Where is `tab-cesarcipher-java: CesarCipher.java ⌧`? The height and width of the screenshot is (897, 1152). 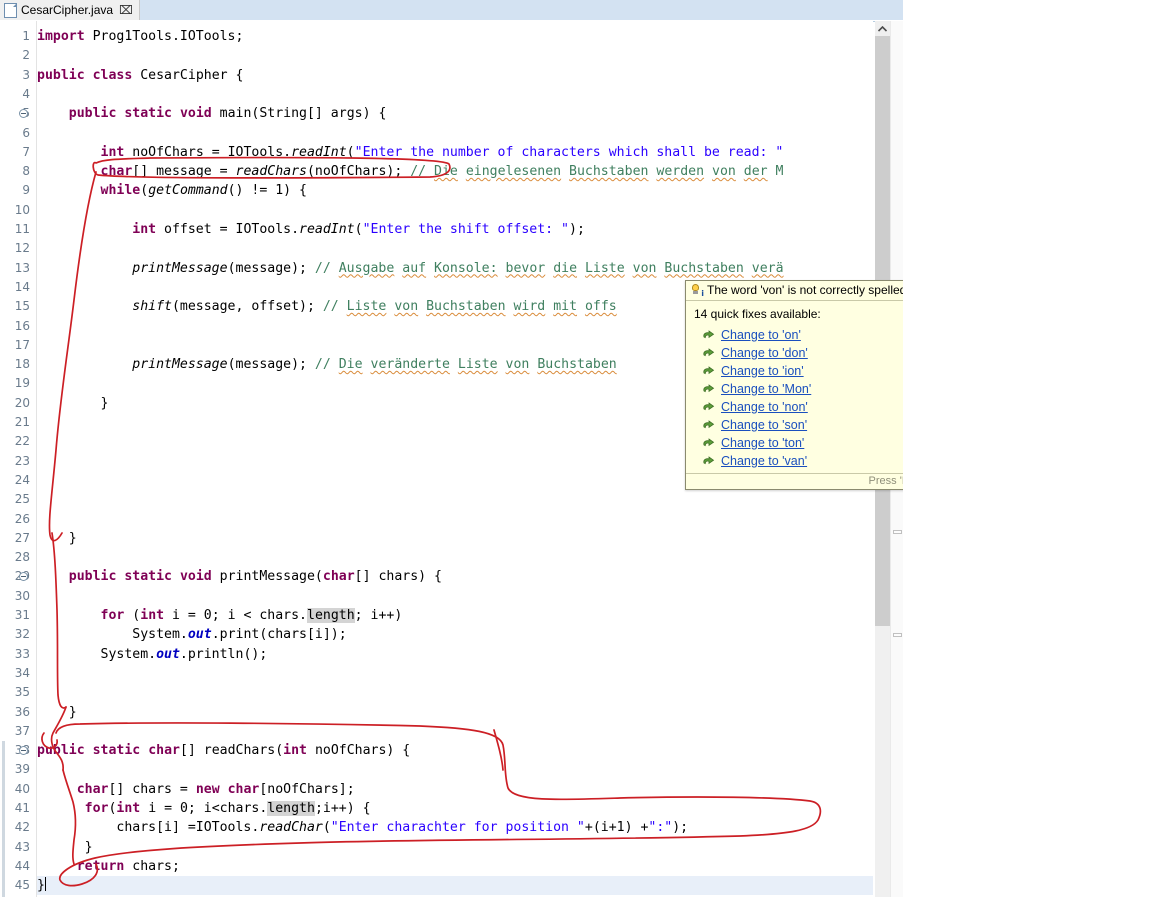
tab-cesarcipher-java: CesarCipher.java ⌧ is located at coordinates (70, 10).